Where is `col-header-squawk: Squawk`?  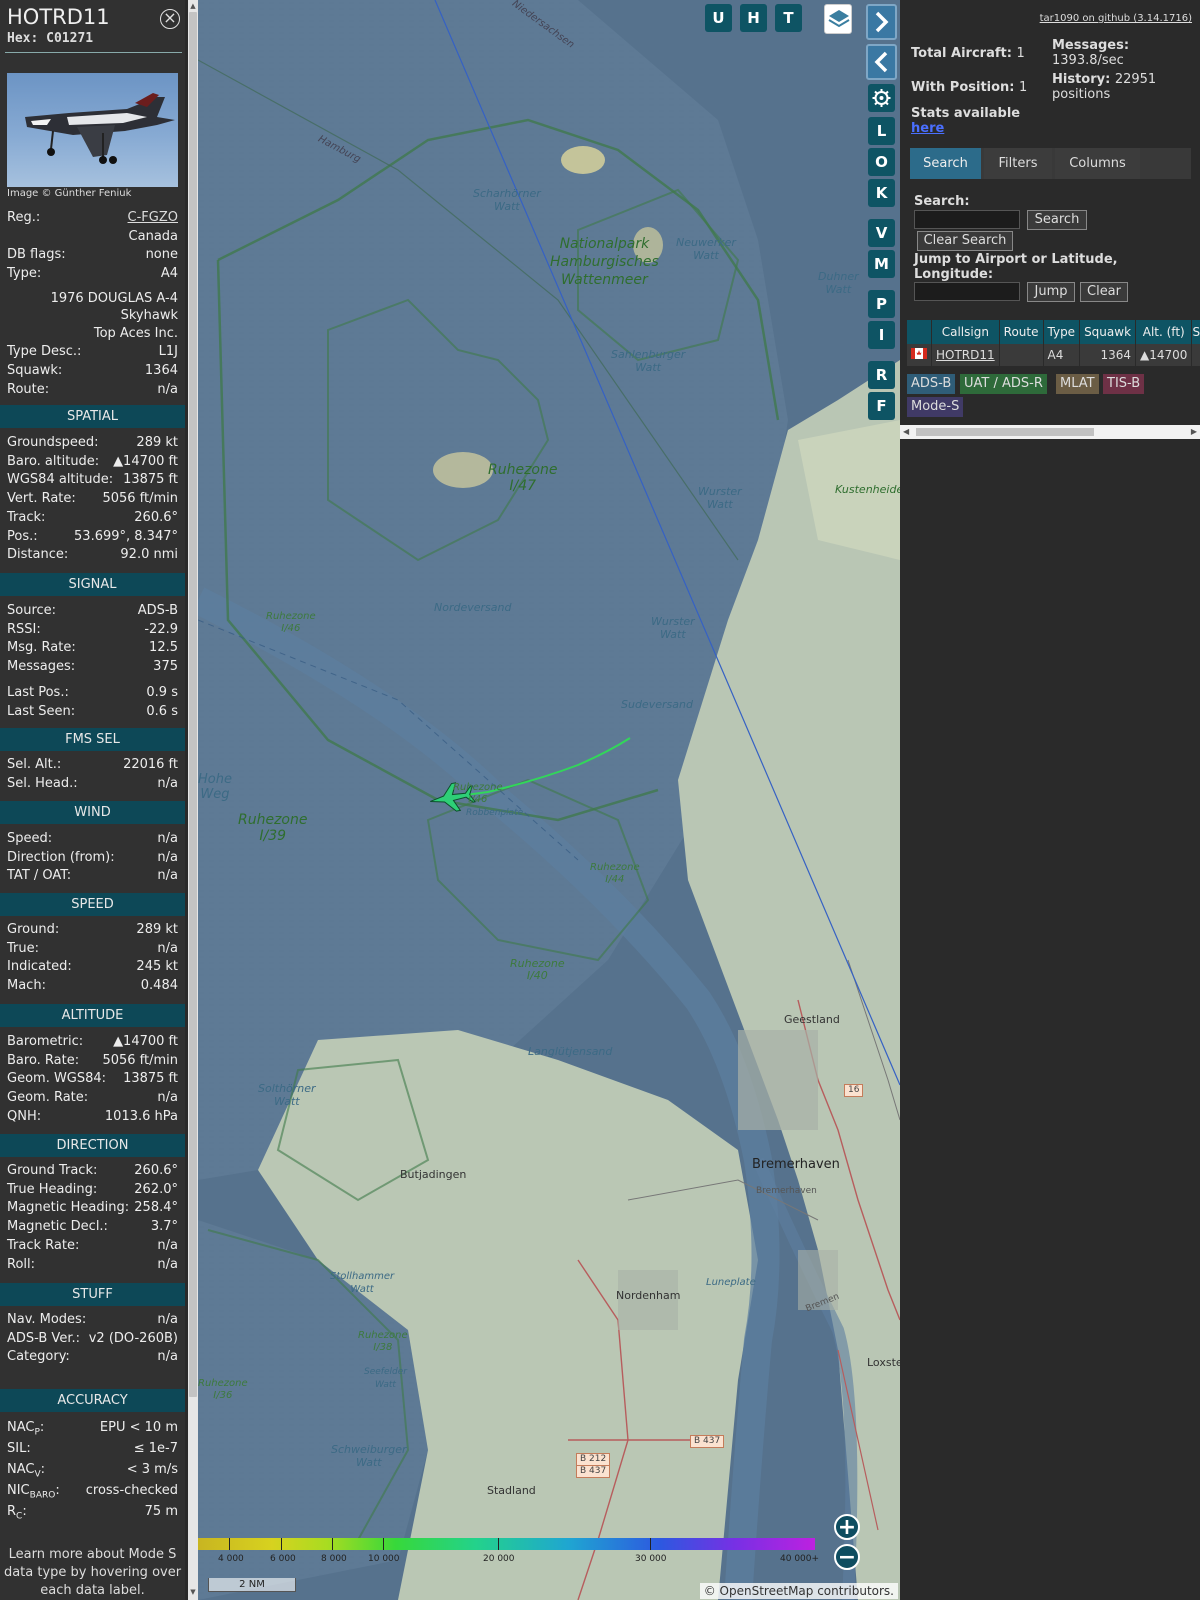
col-header-squawk: Squawk is located at coordinates (1108, 332).